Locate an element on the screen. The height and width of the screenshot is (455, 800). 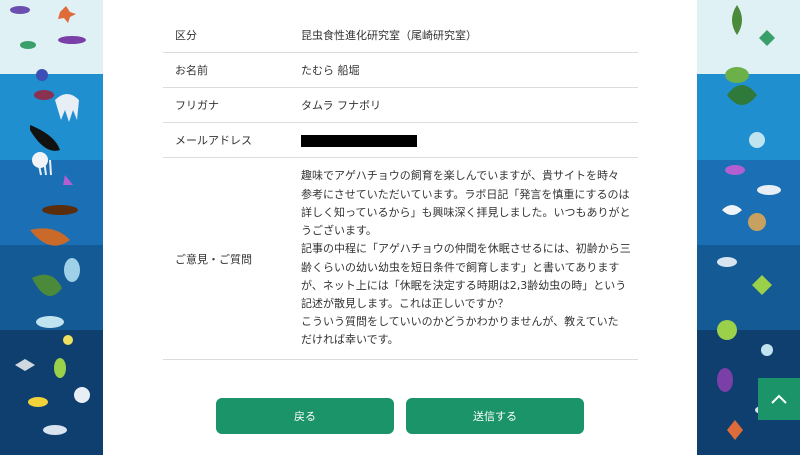
table-row: フリガナ タムラ フナボリ is located at coordinates (400, 105).